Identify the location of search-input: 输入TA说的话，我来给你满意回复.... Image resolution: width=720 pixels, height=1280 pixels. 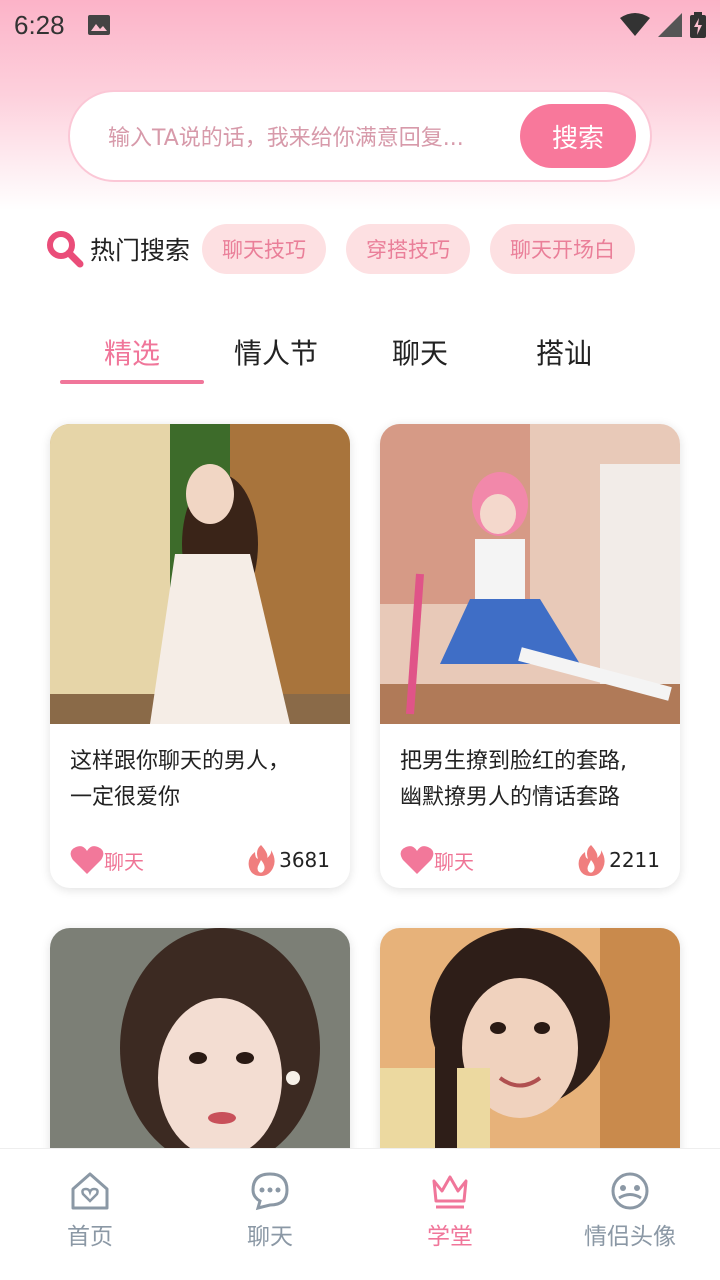
(299, 136).